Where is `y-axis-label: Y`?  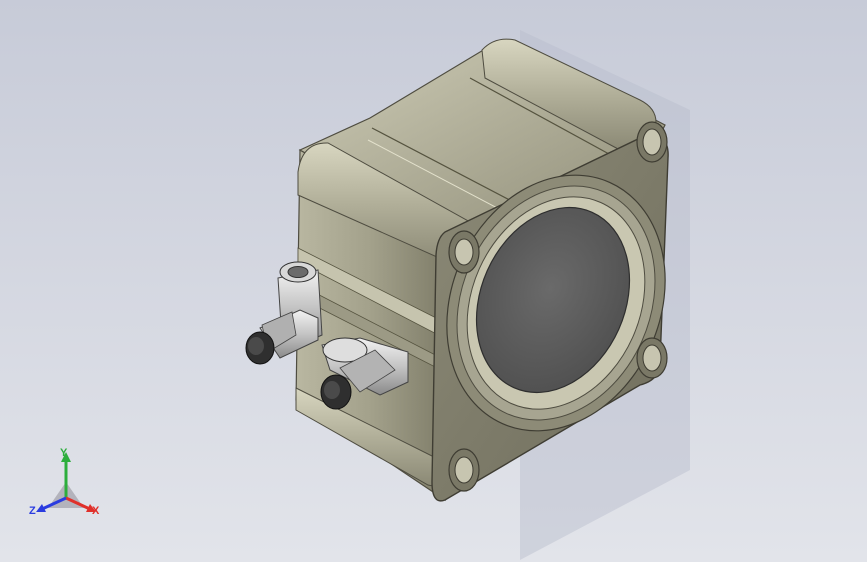 y-axis-label: Y is located at coordinates (64, 453).